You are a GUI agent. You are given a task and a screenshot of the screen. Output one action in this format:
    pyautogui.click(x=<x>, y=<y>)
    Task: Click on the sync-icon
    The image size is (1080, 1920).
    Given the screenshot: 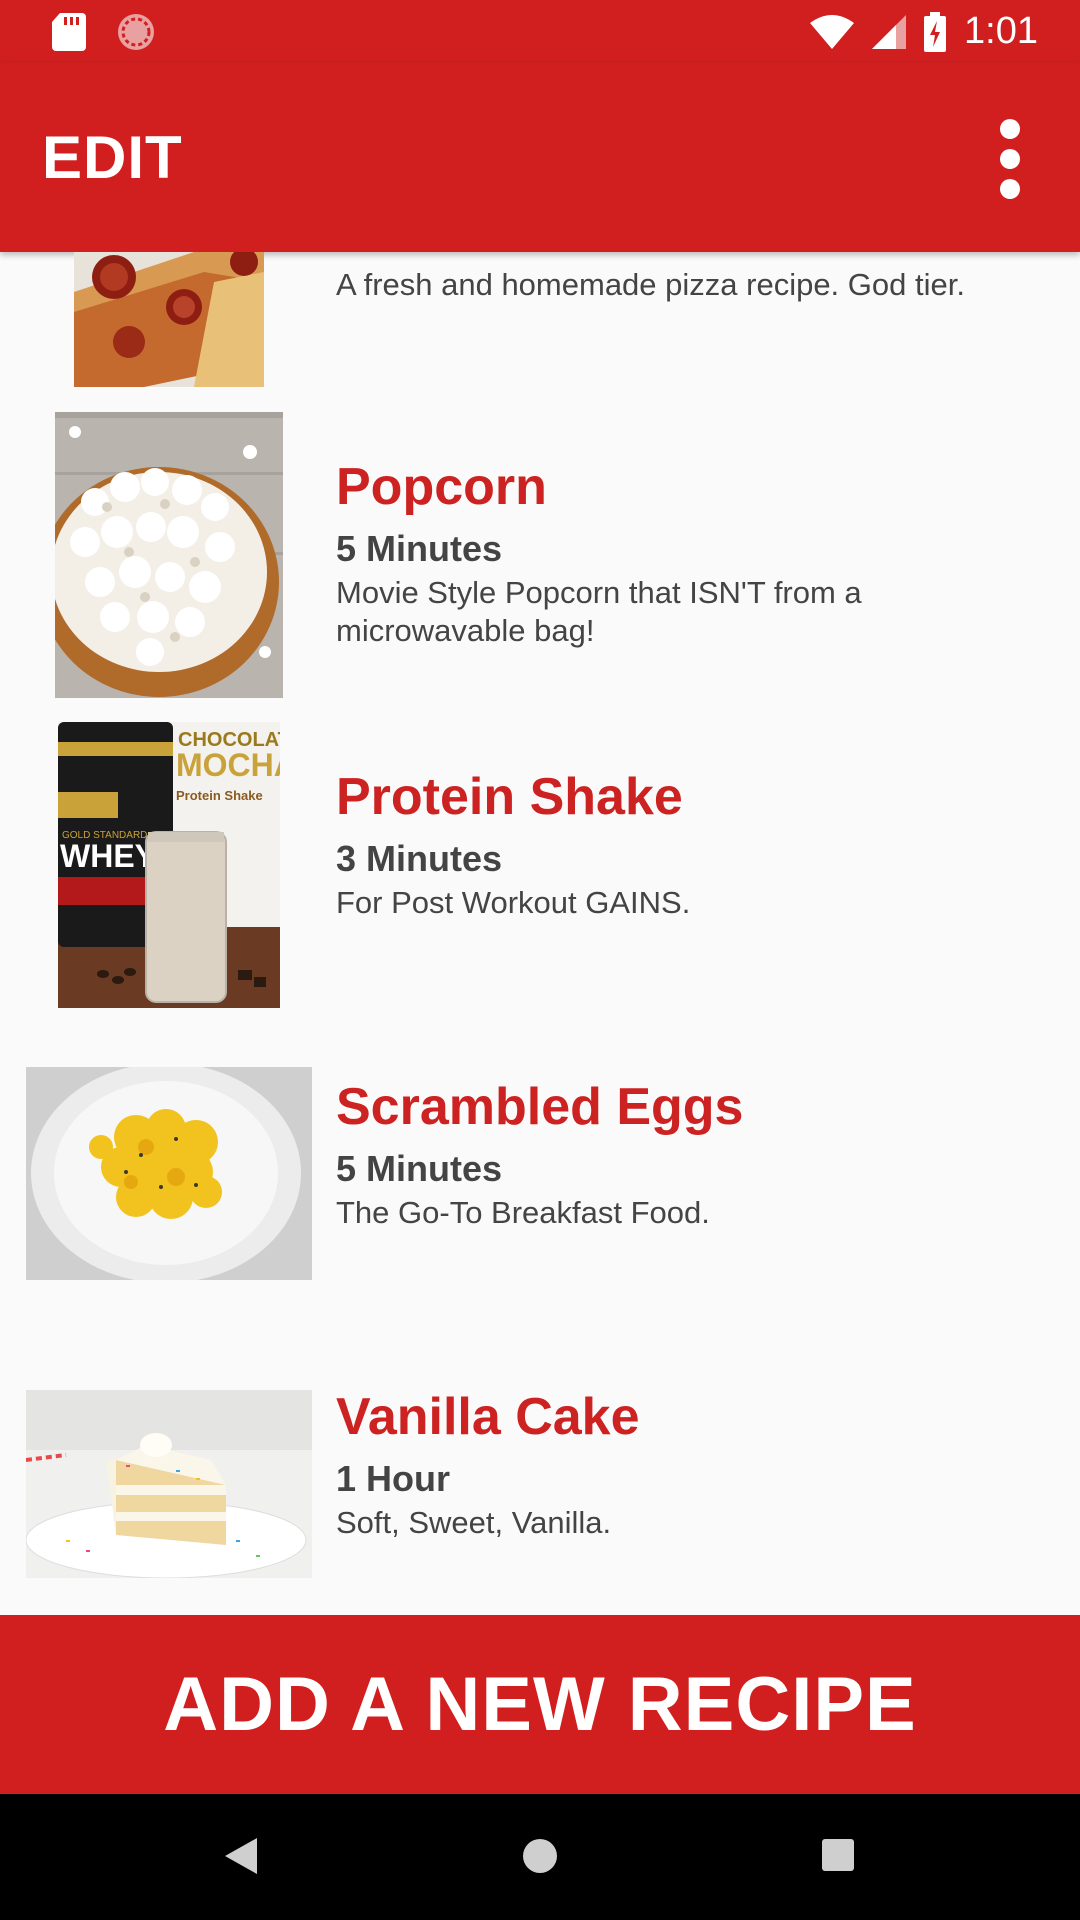 What is the action you would take?
    pyautogui.click(x=136, y=32)
    